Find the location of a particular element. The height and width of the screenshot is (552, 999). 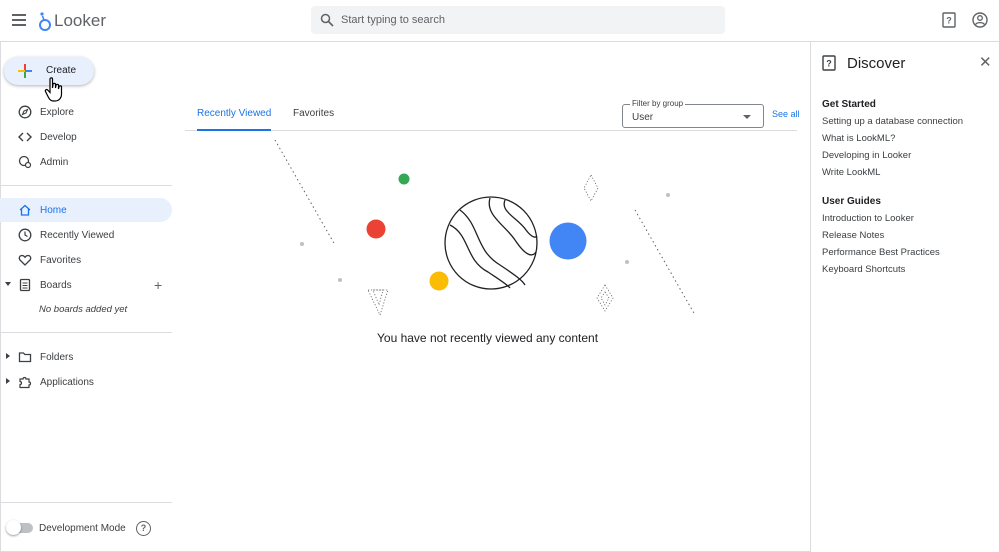

sidebar-item-favorites: Favorites is located at coordinates (86, 260).